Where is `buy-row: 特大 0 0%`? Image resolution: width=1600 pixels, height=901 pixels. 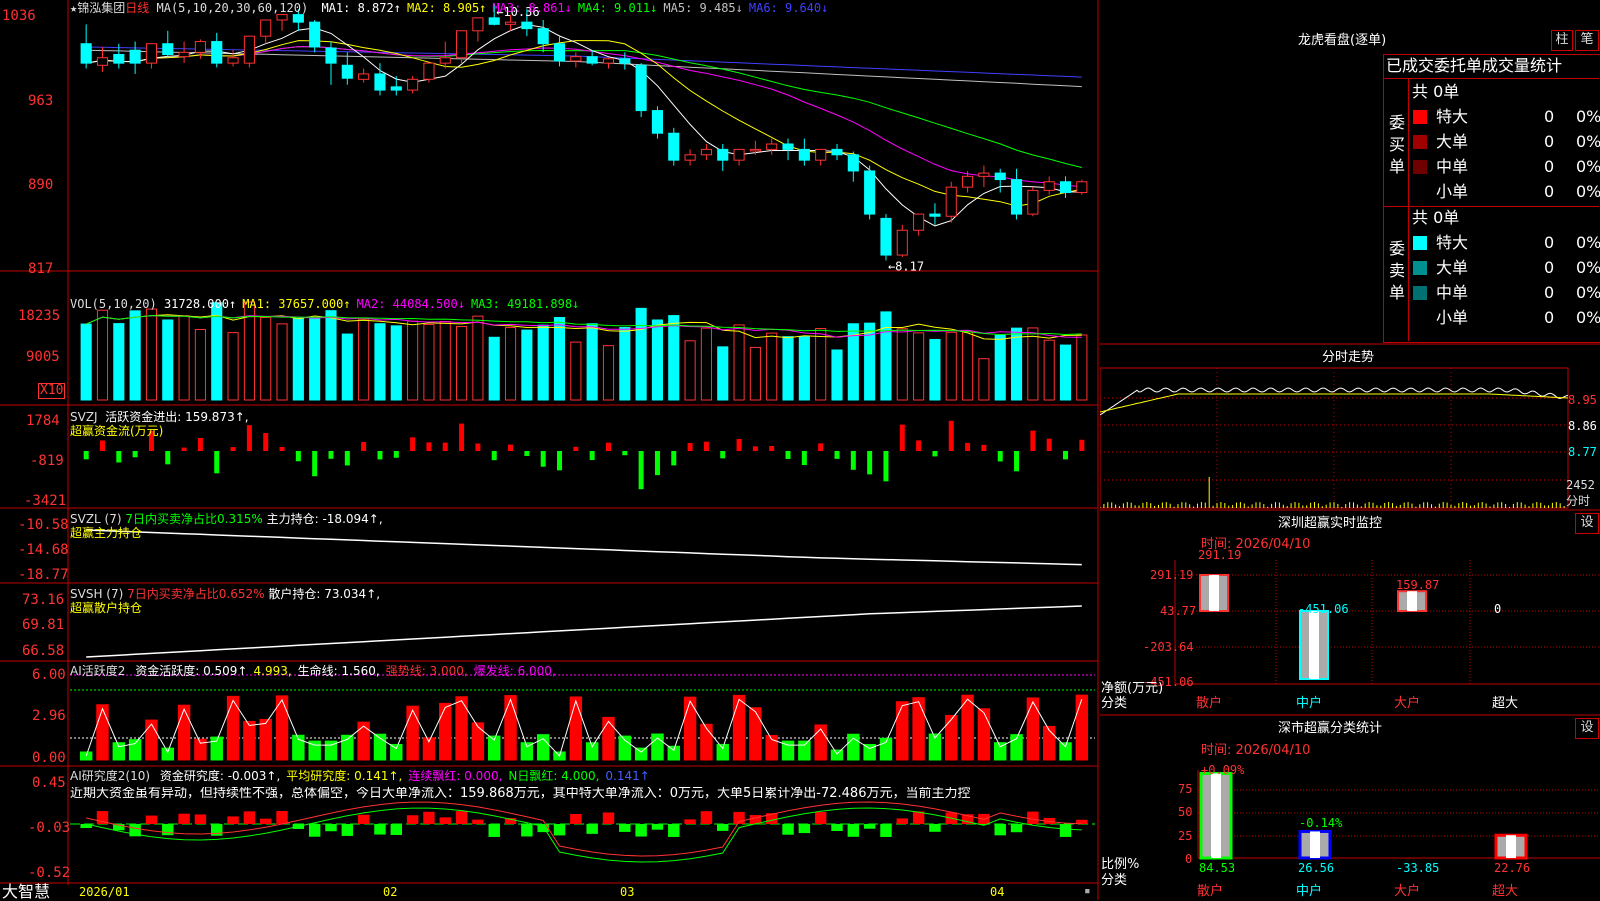
buy-row: 特大 0 0% is located at coordinates (1506, 117).